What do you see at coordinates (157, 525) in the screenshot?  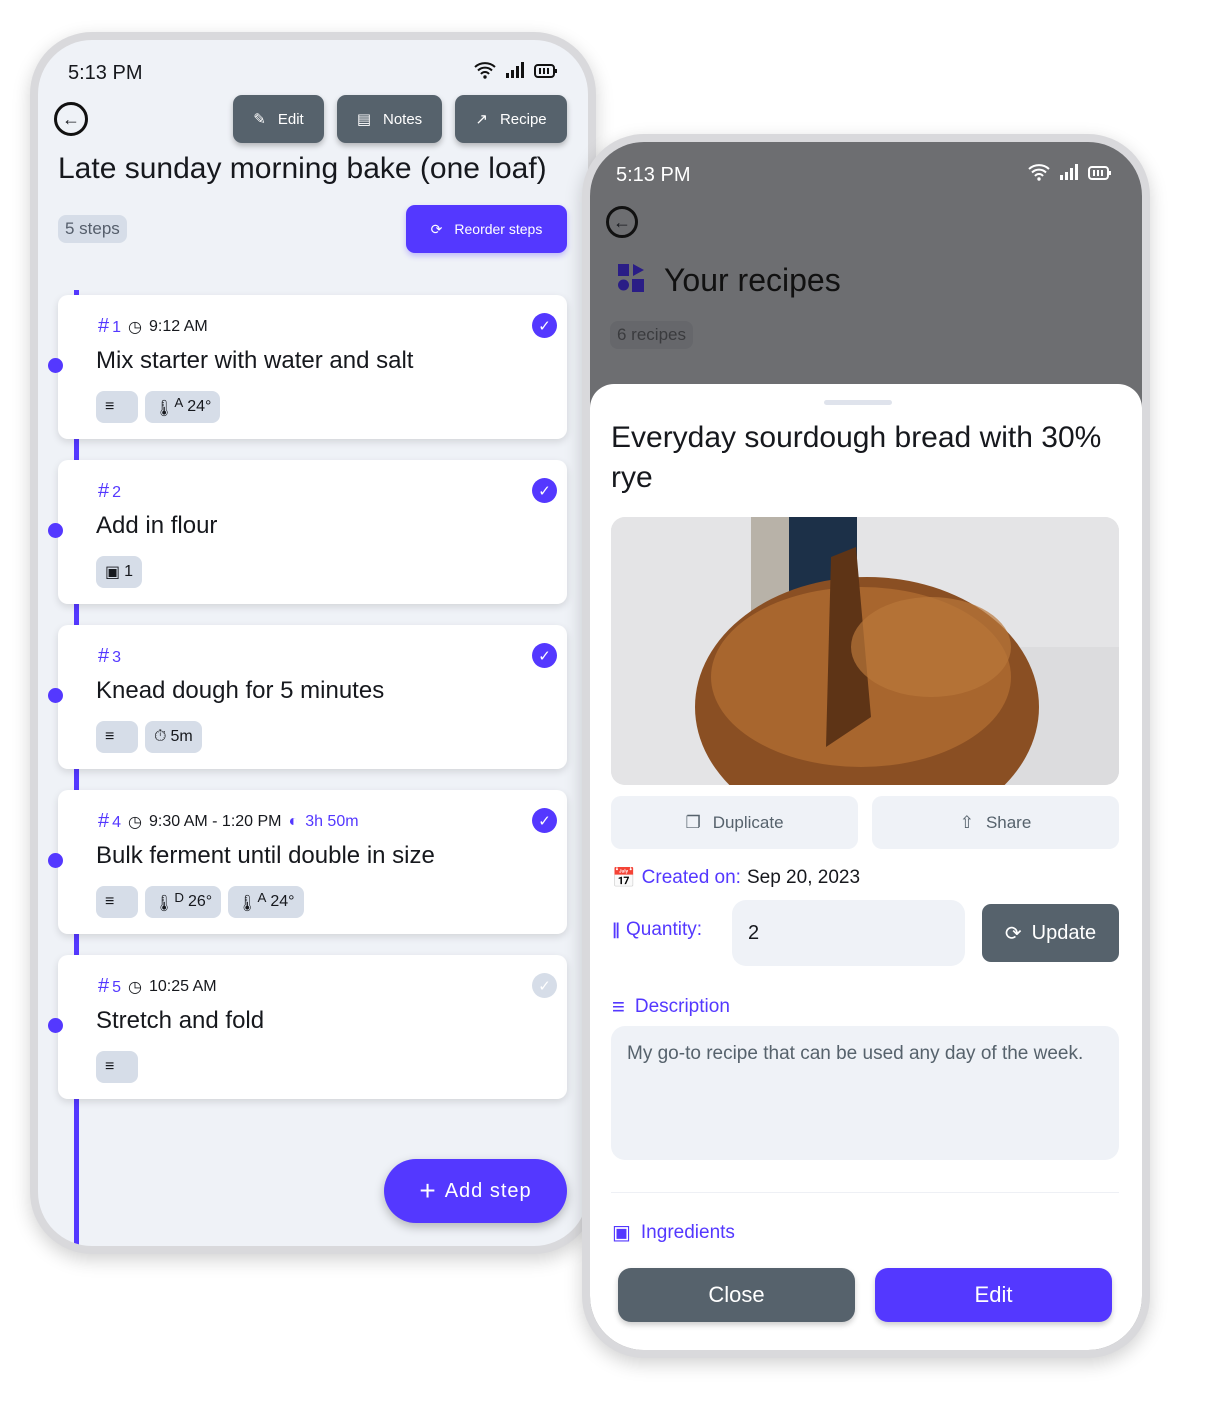 I see `step-title: Add in flour` at bounding box center [157, 525].